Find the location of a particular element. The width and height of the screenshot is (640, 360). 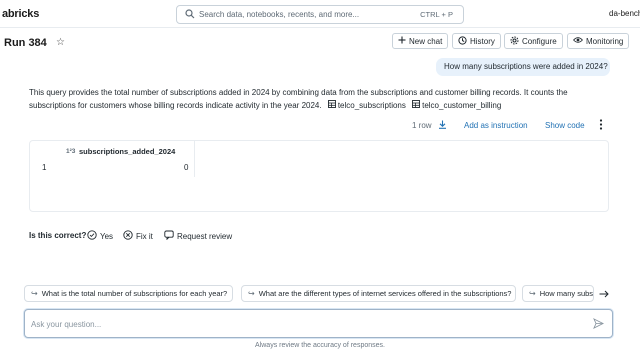

column-header: 1²3 subscriptions_added_2024 is located at coordinates (120, 151).